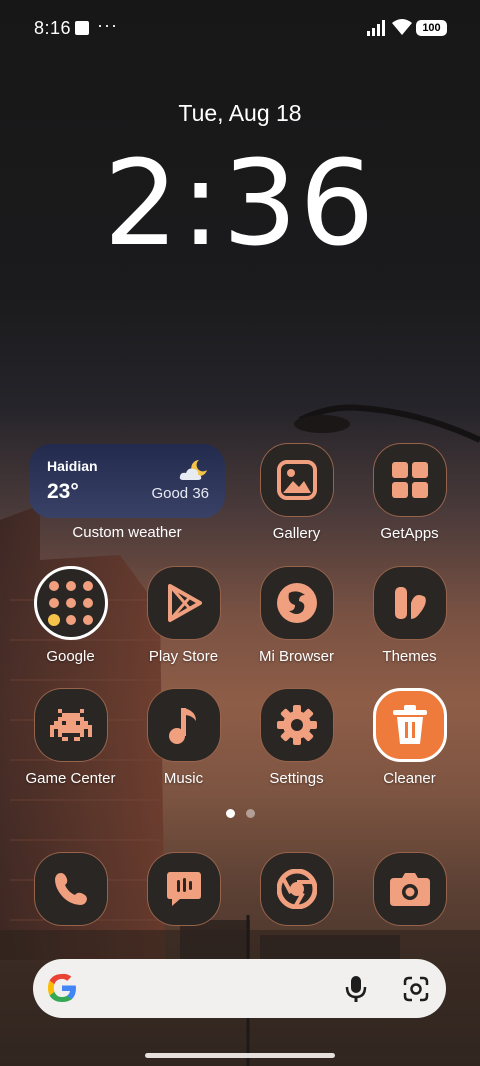 This screenshot has height=1066, width=480. I want to click on chrome-icon, so click(296, 889).